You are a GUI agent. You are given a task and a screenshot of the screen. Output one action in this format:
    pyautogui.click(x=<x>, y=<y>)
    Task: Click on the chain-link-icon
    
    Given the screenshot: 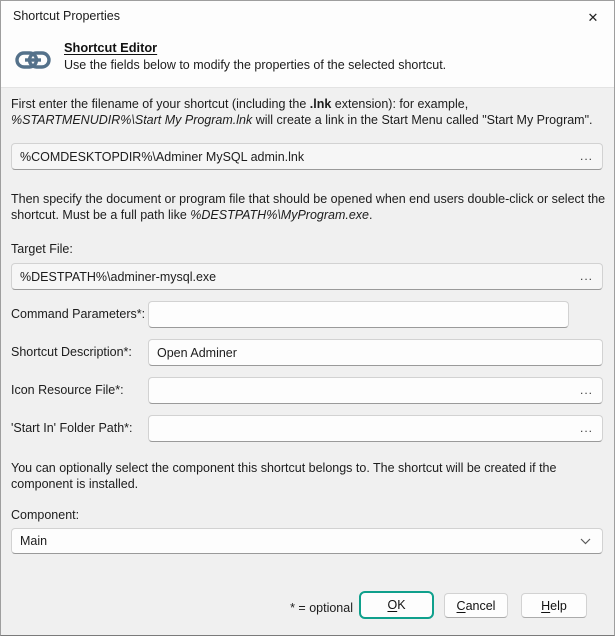 What is the action you would take?
    pyautogui.click(x=33, y=61)
    